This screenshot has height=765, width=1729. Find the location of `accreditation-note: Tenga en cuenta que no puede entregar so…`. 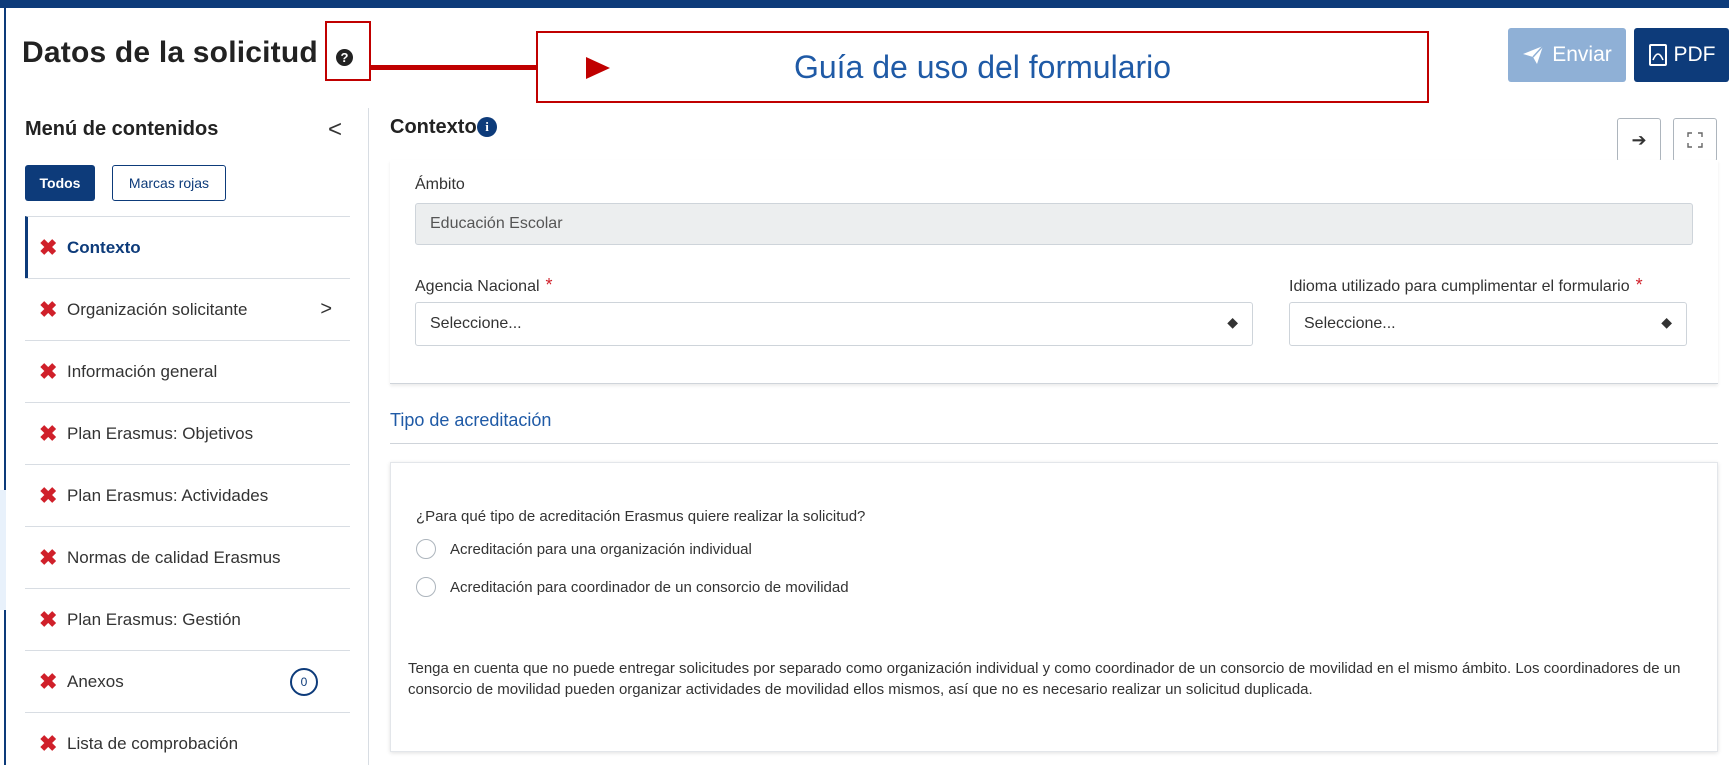

accreditation-note: Tenga en cuenta que no puede entregar so… is located at coordinates (1044, 679).